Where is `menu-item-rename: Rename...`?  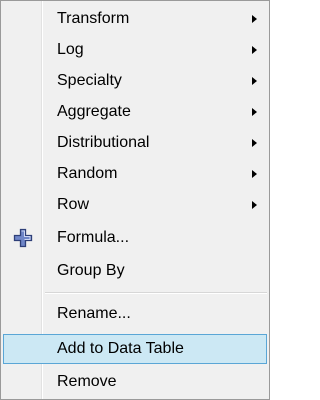 menu-item-rename: Rename... is located at coordinates (135, 314).